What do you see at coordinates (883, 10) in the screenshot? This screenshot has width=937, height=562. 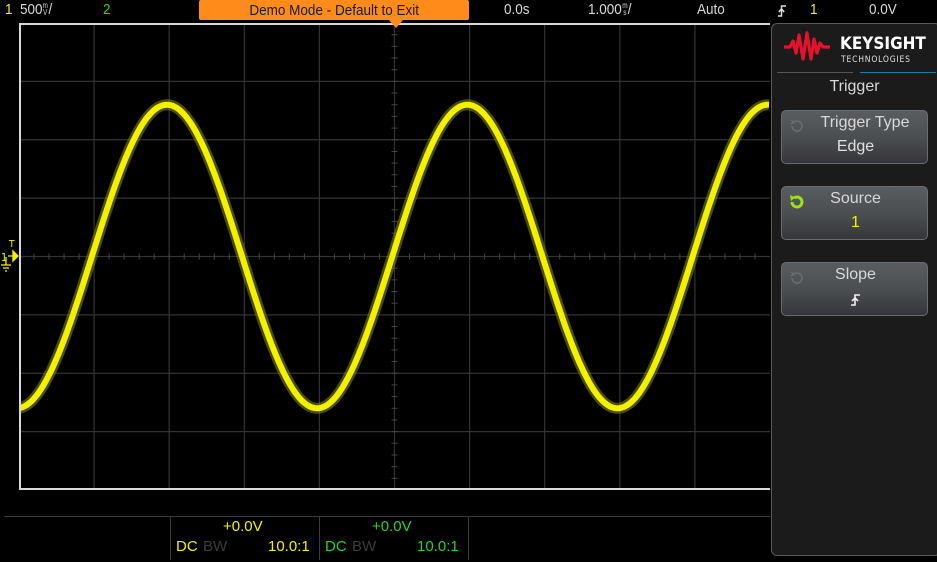 I see `trigger-level: 0.0V` at bounding box center [883, 10].